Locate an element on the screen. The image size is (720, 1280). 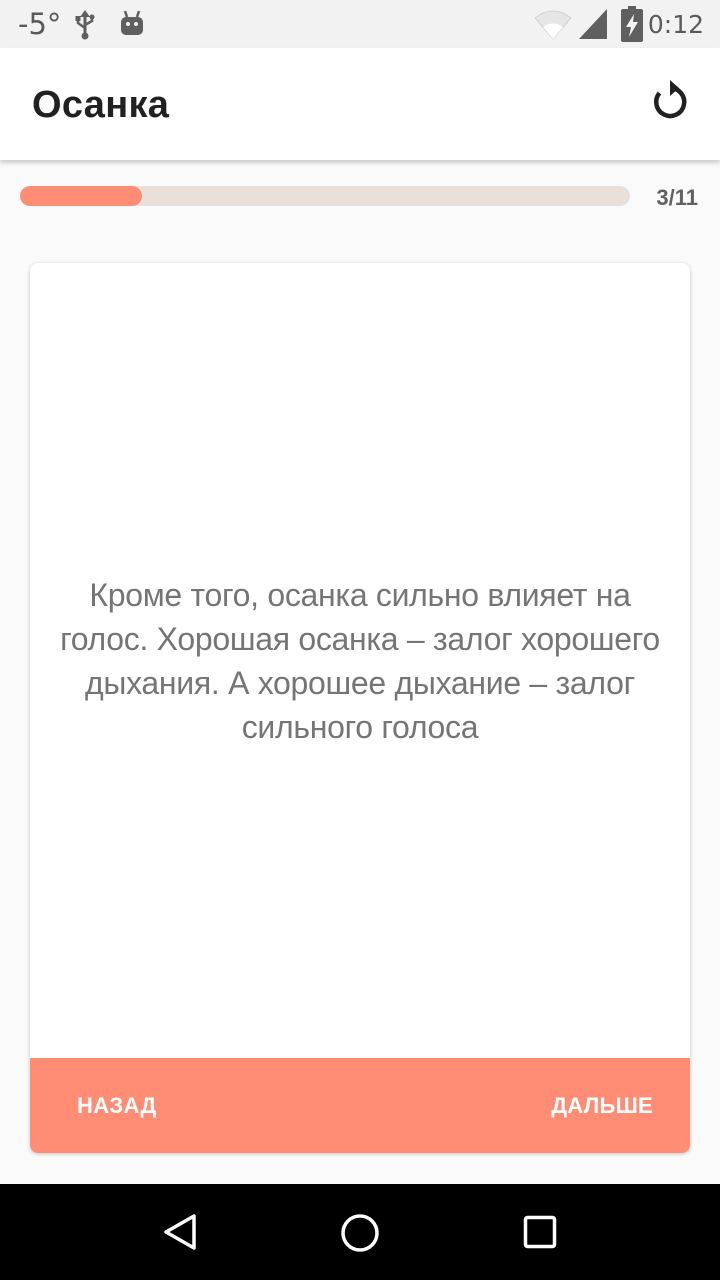
status-bar: -5° 0:12 is located at coordinates (360, 24).